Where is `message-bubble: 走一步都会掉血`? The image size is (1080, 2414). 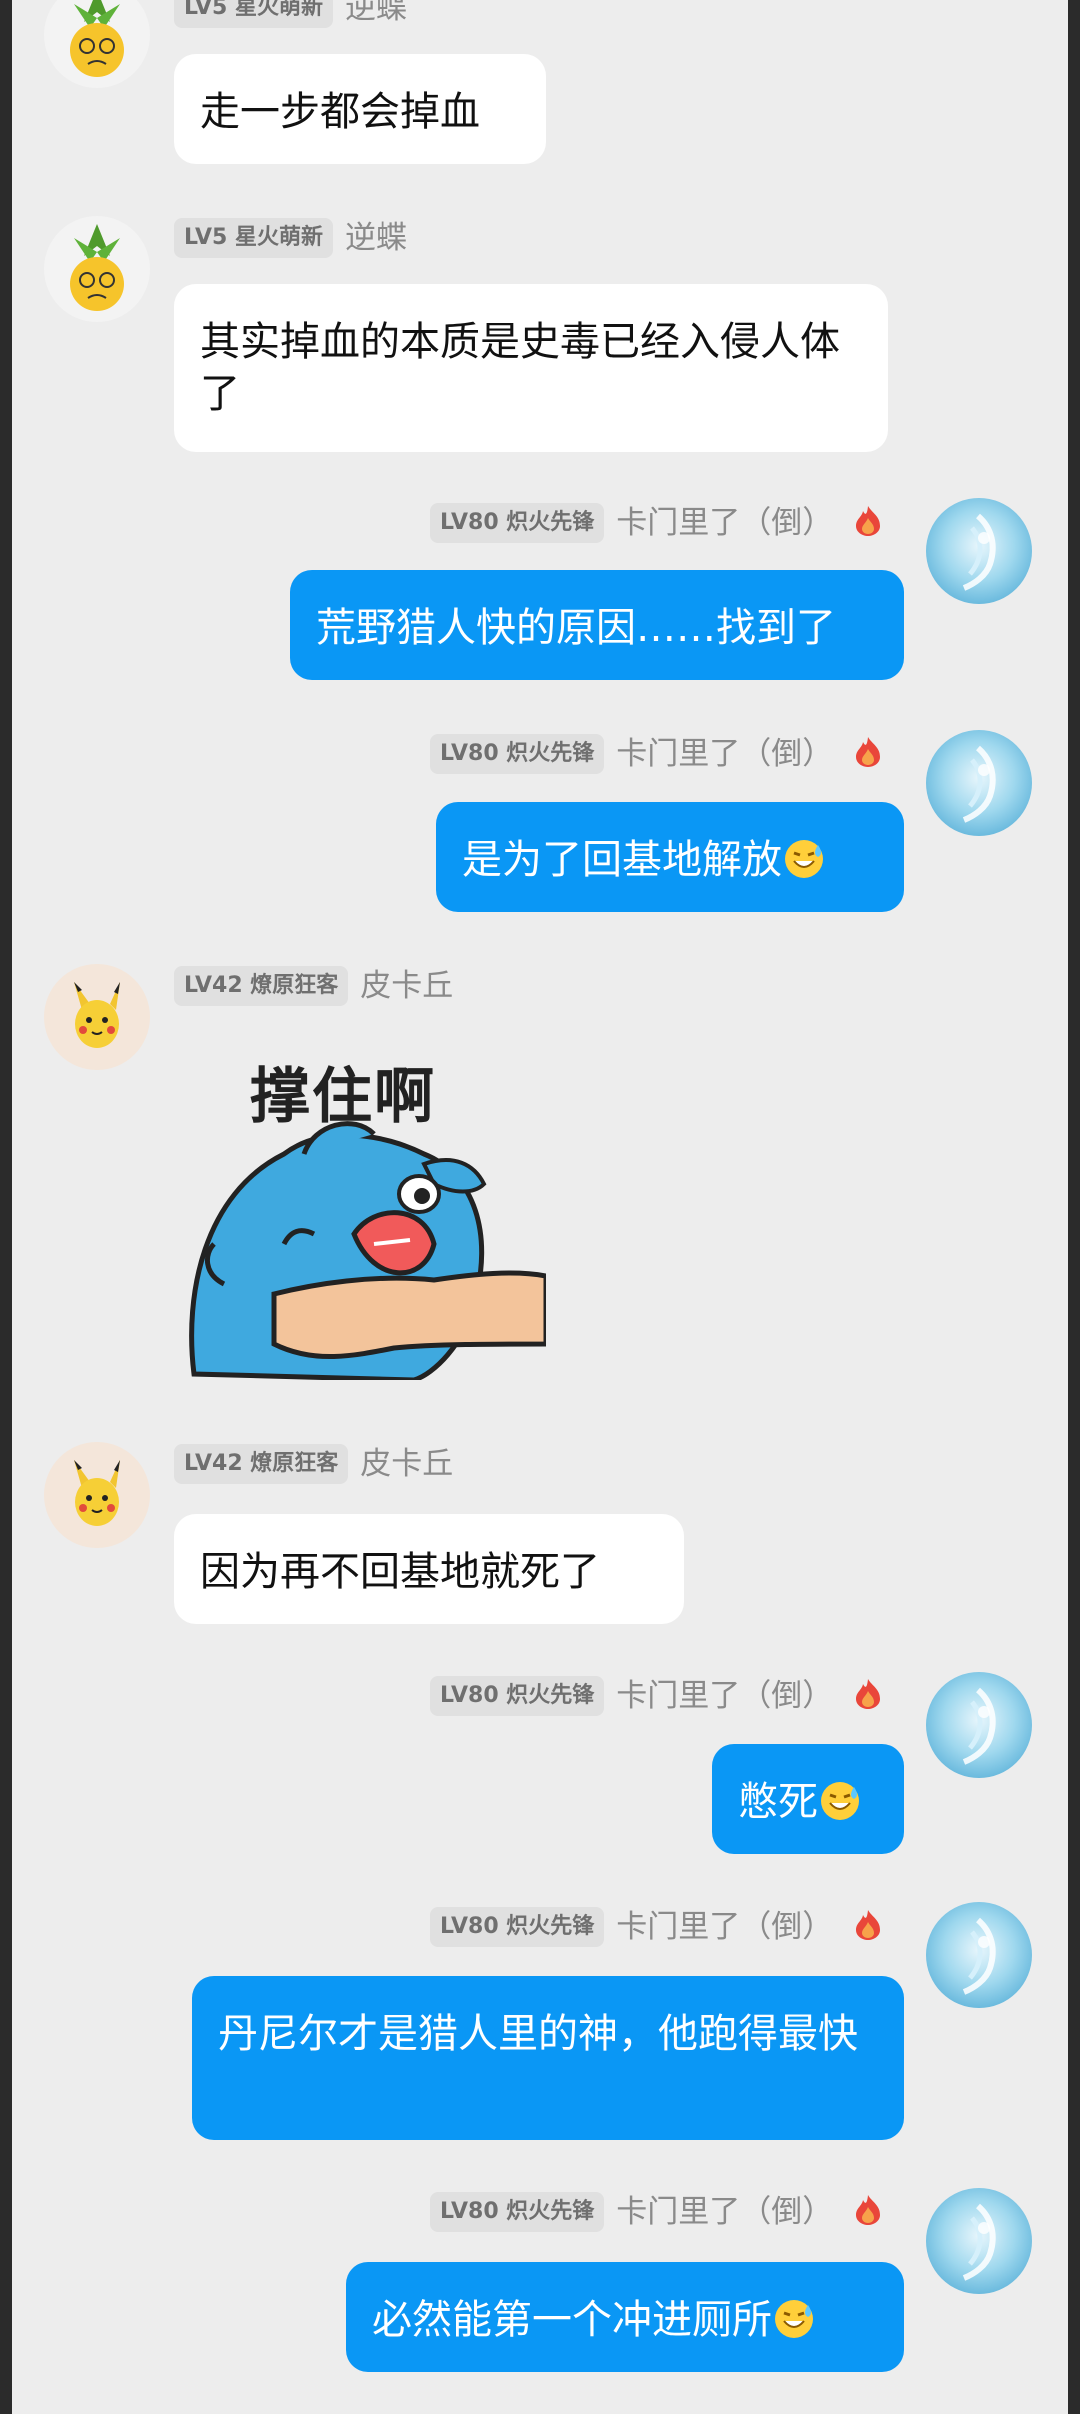 message-bubble: 走一步都会掉血 is located at coordinates (360, 109).